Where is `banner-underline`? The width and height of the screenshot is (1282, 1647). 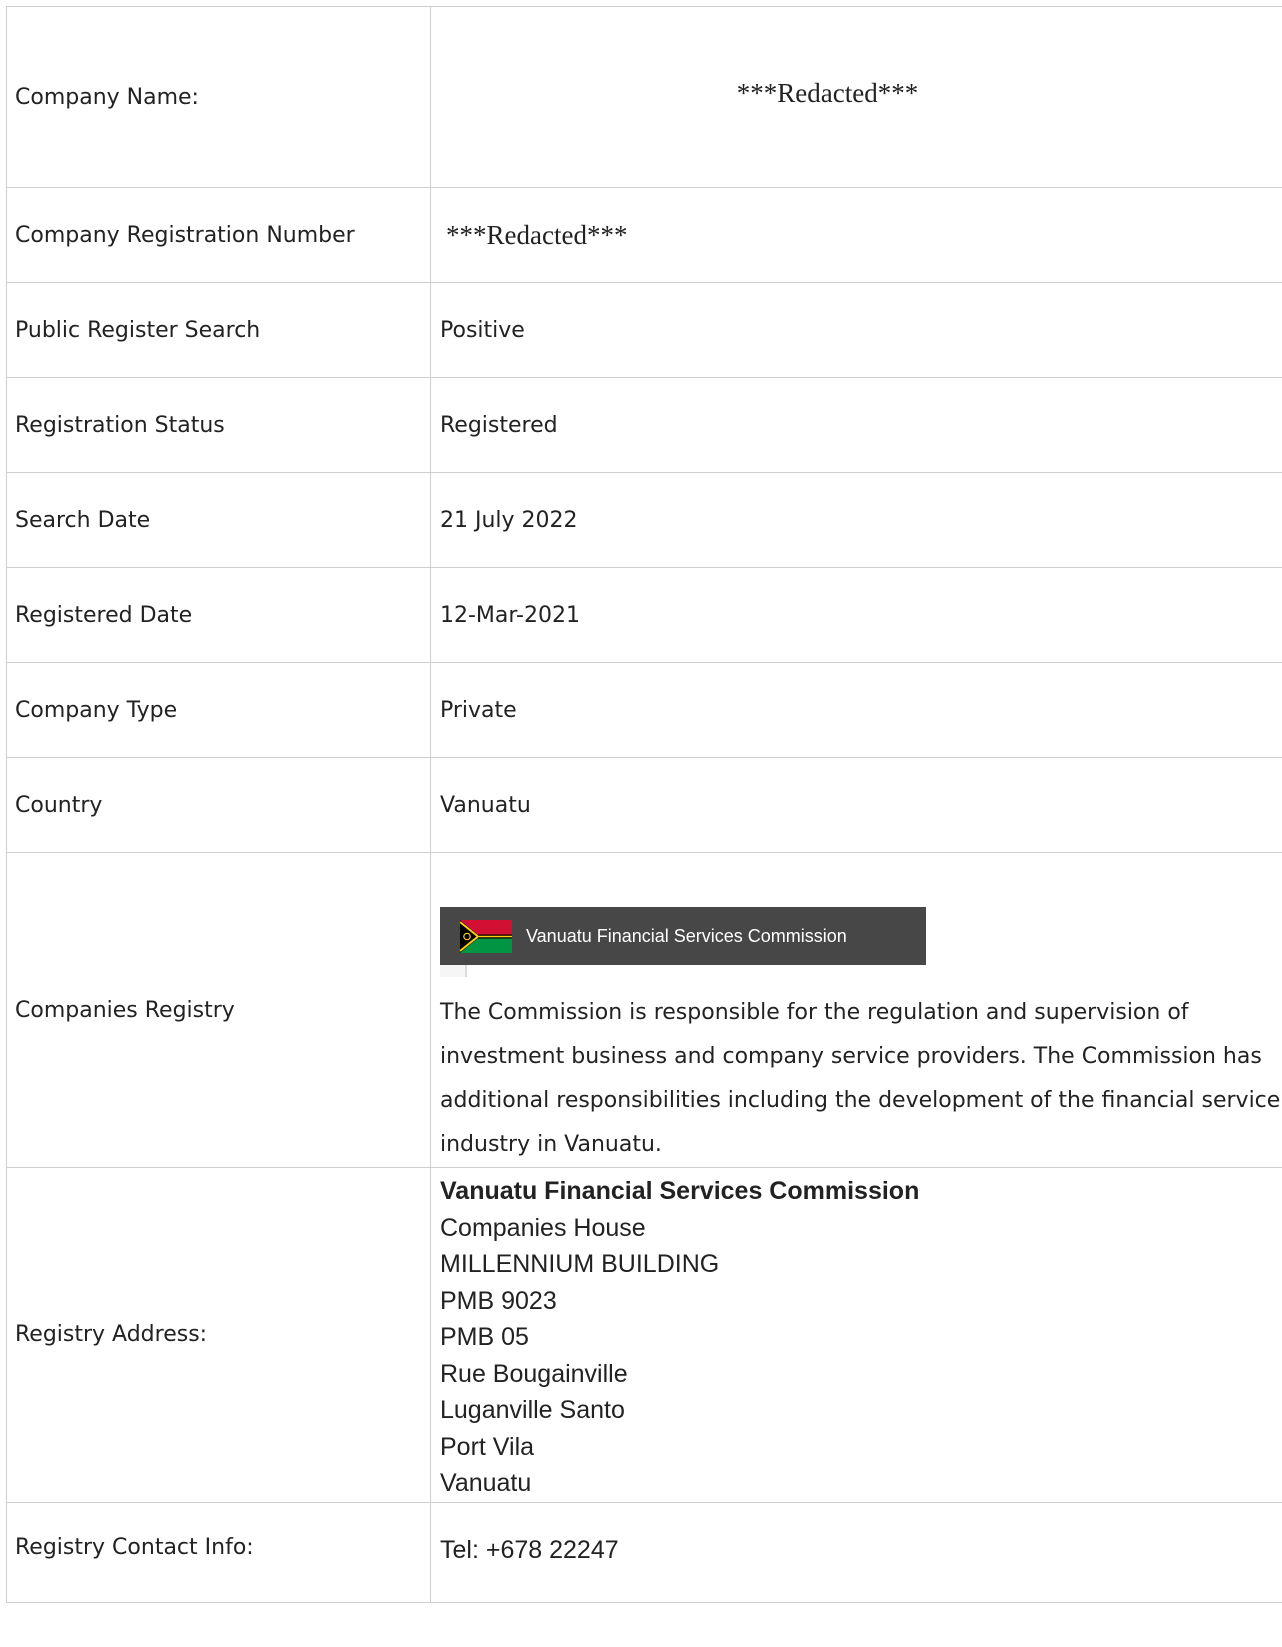 banner-underline is located at coordinates (683, 971).